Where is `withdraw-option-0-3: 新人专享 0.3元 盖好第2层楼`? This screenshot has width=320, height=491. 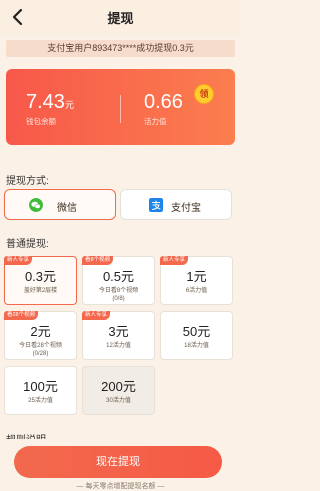 withdraw-option-0-3: 新人专享 0.3元 盖好第2层楼 is located at coordinates (40, 280).